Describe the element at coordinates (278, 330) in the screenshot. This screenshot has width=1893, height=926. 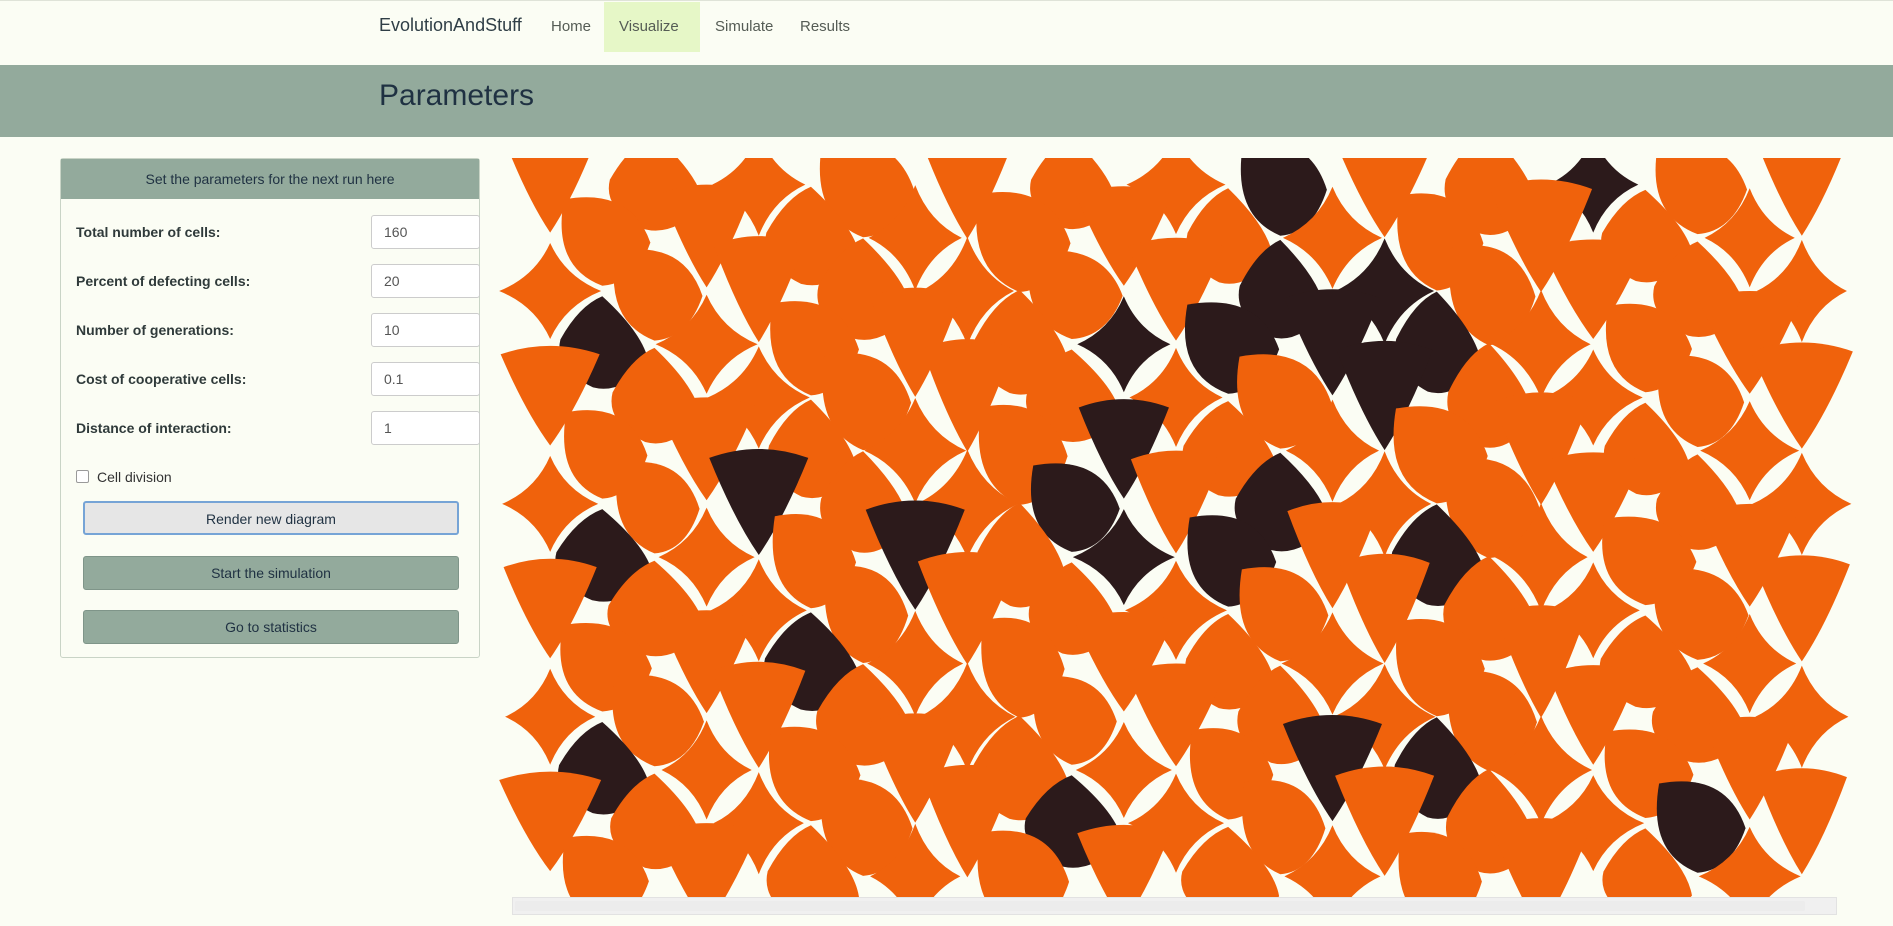
I see `field-generations: Number of generations:` at that location.